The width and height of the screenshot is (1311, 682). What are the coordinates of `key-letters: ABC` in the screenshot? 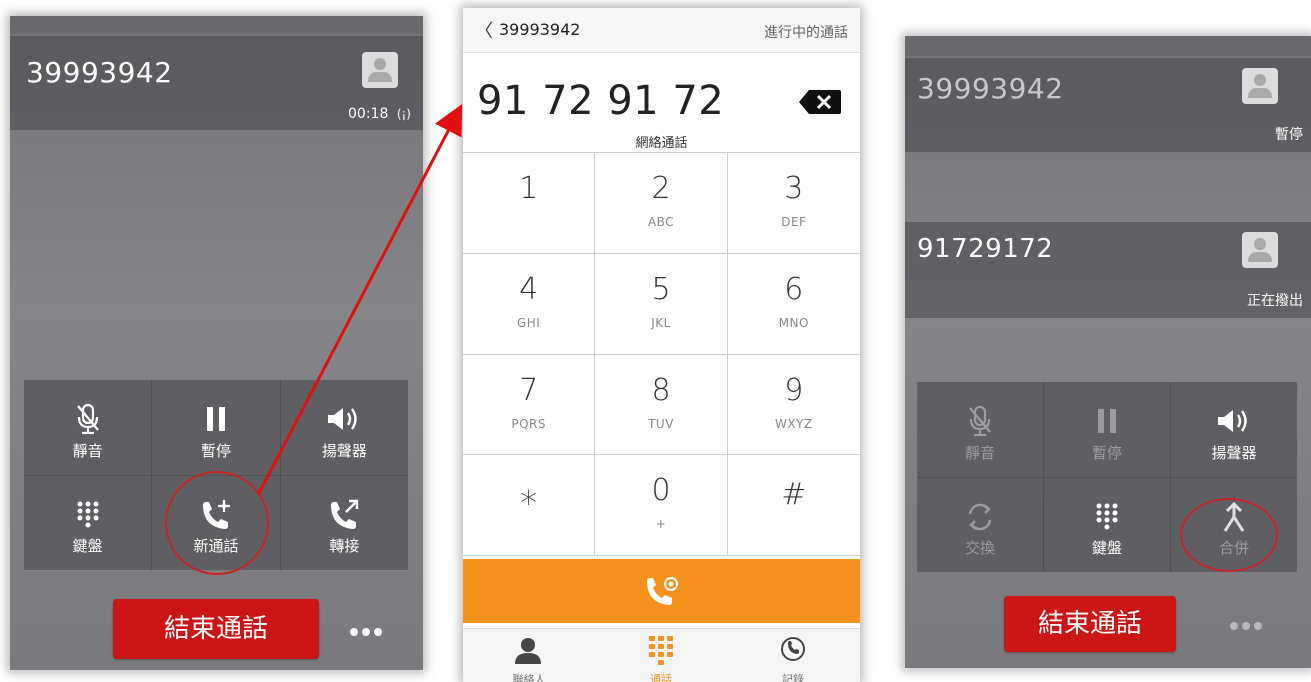 It's located at (661, 222).